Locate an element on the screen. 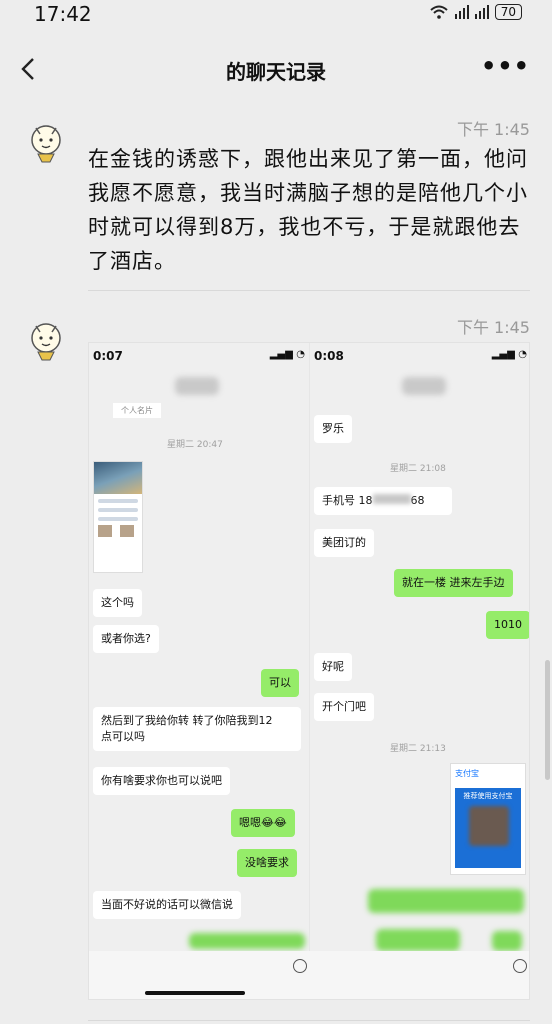 Image resolution: width=552 pixels, height=1024 pixels. battery-icon: 70 is located at coordinates (508, 12).